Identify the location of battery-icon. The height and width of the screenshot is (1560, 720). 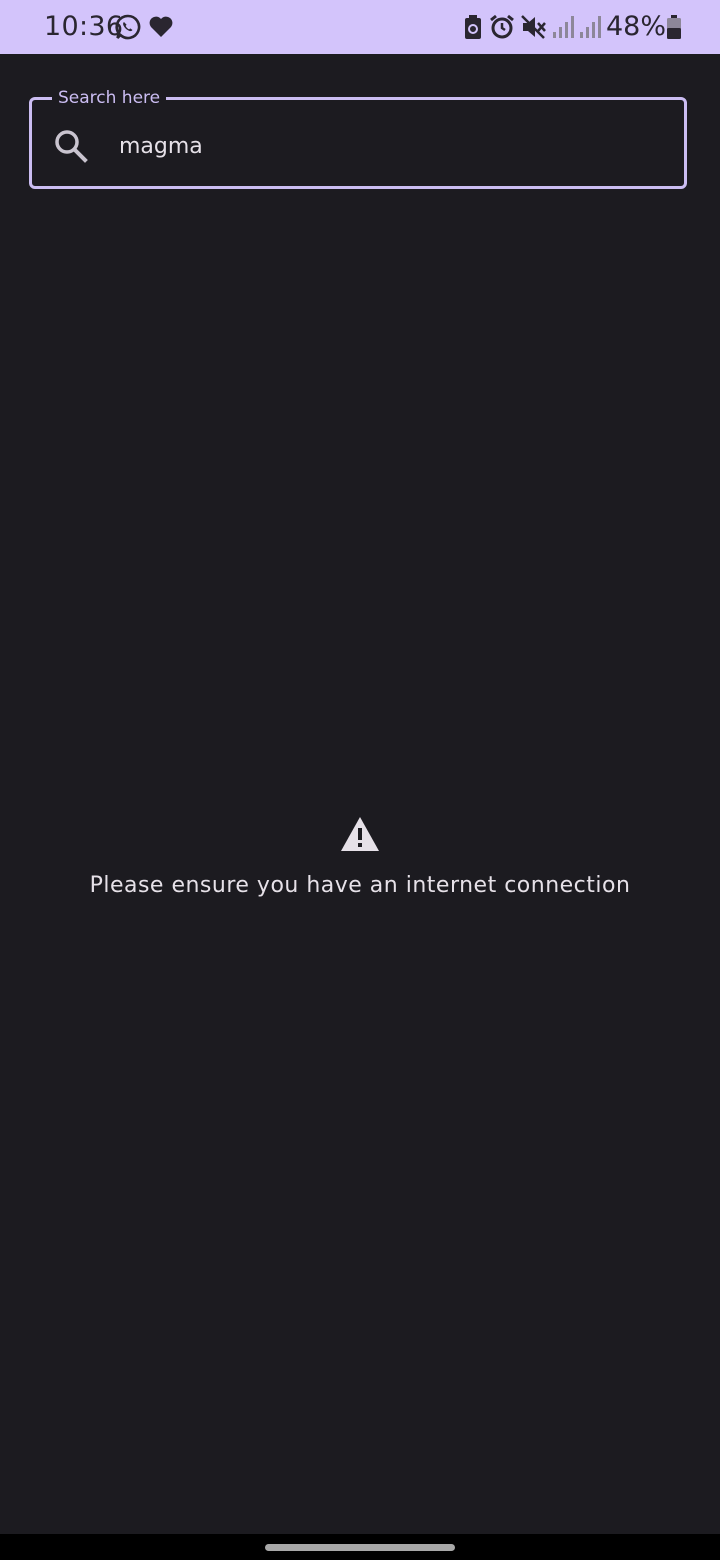
(674, 27).